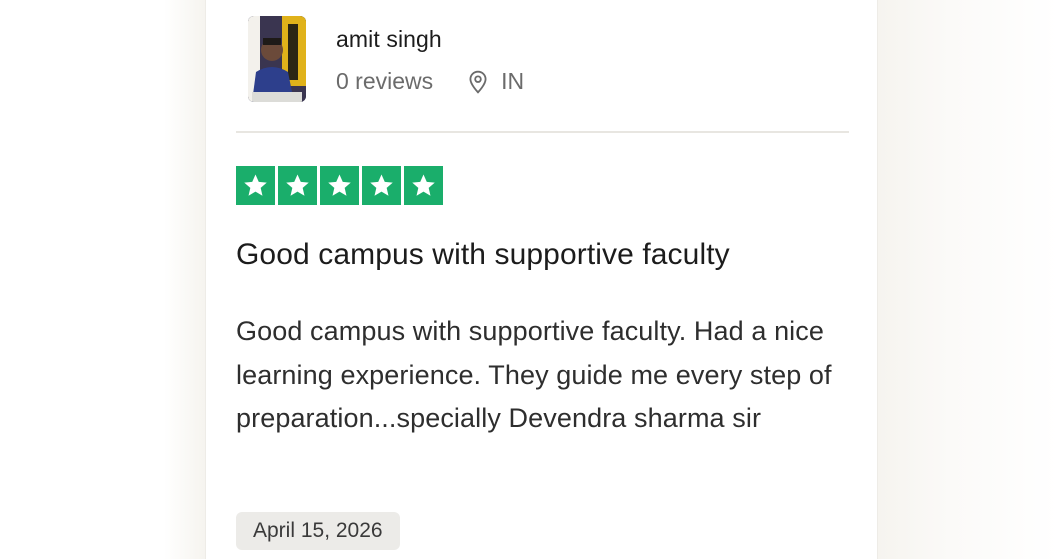  I want to click on reviewer-name: amit singh, so click(389, 39).